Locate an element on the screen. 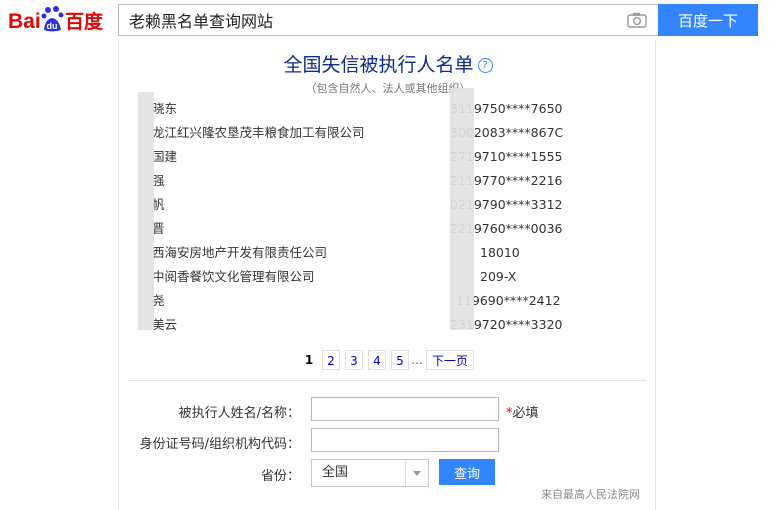 This screenshot has width=776, height=510. id-number: 209-X is located at coordinates (498, 276).